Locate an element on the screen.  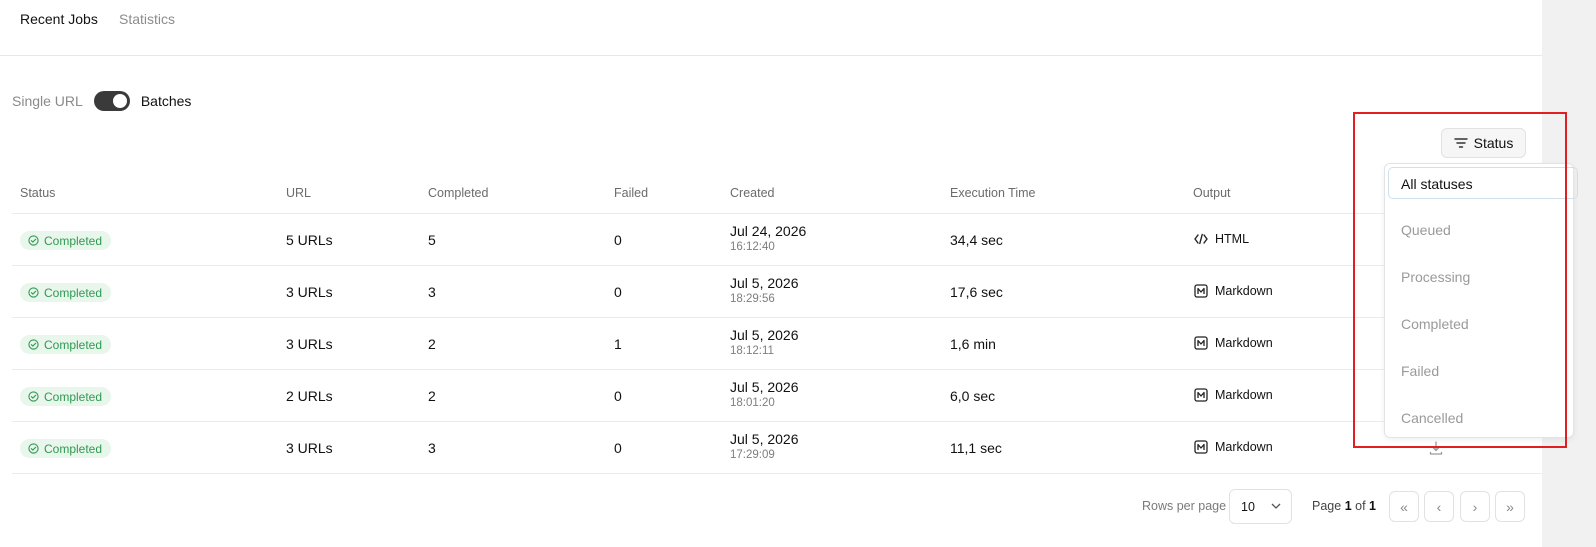
page-word: Page is located at coordinates (1327, 506).